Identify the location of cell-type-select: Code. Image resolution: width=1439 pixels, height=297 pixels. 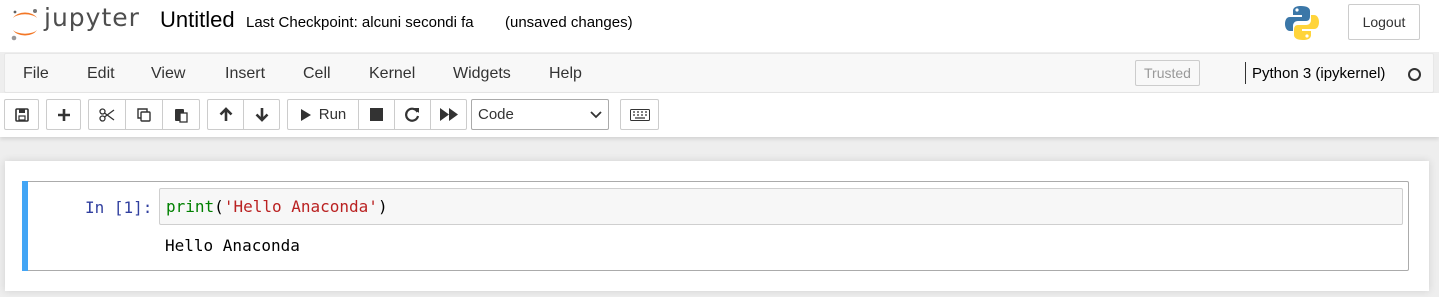
(540, 114).